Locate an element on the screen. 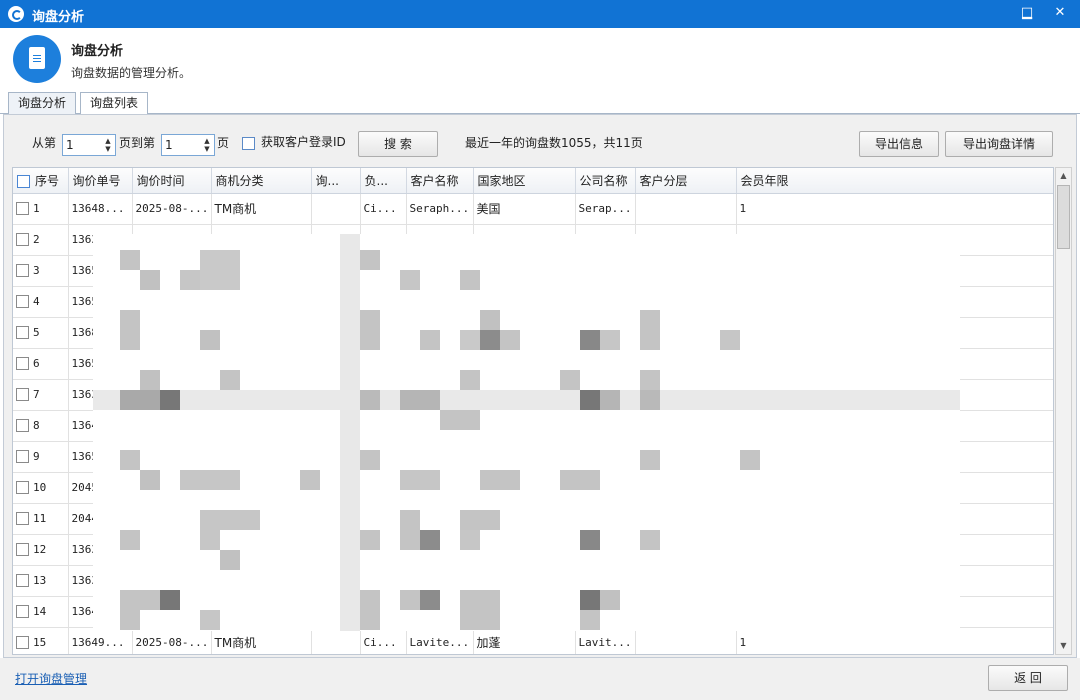 Image resolution: width=1080 pixels, height=700 pixels. open-inquiry-management-link: 打开询盘管理 is located at coordinates (51, 678).